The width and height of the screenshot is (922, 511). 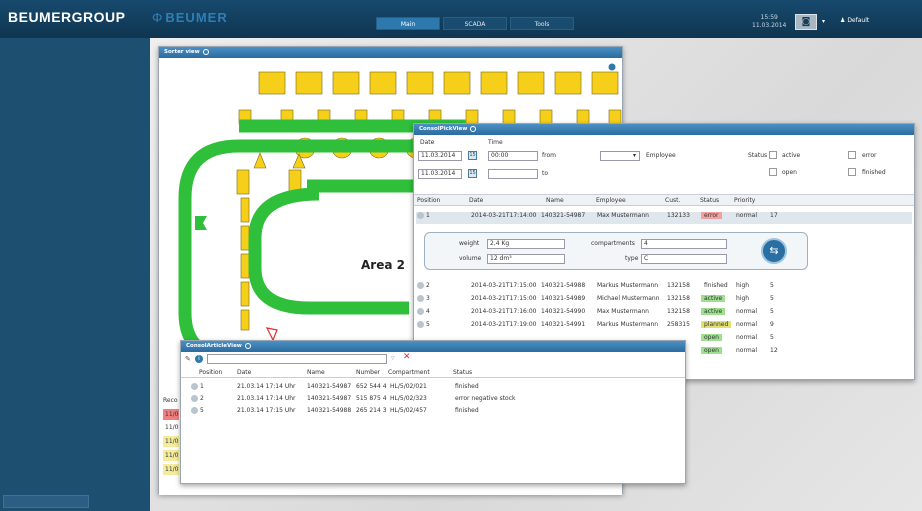 What do you see at coordinates (428, 215) in the screenshot?
I see `row-position-text: 1` at bounding box center [428, 215].